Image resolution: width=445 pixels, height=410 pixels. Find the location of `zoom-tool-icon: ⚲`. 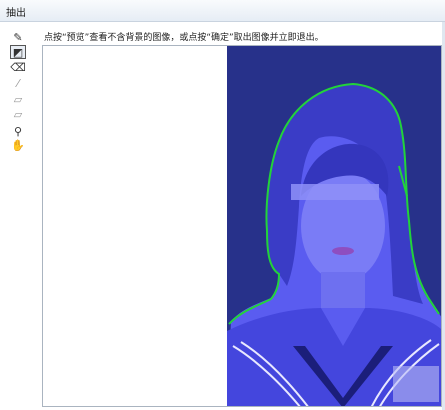

zoom-tool-icon: ⚲ is located at coordinates (18, 131).